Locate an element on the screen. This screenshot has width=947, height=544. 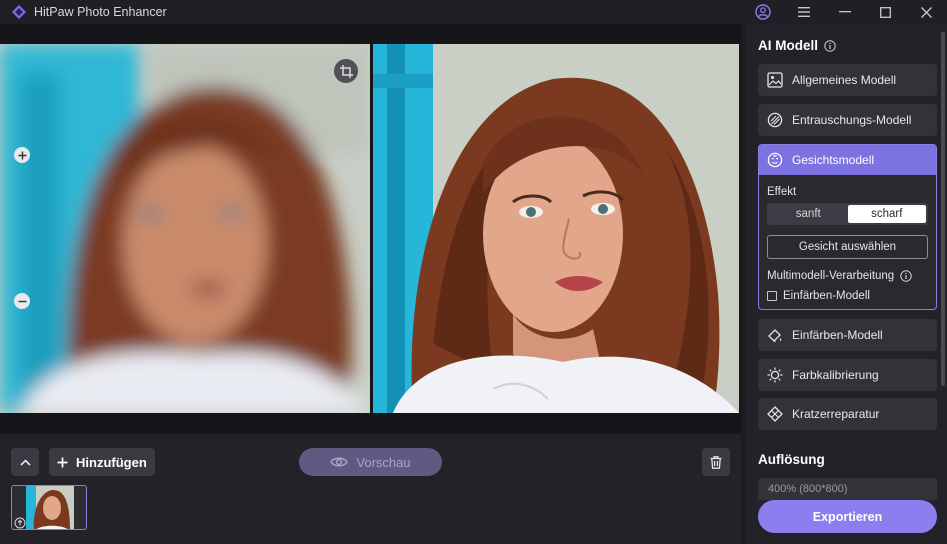
model-general-label: Allgemeines Modell is located at coordinates (844, 80).